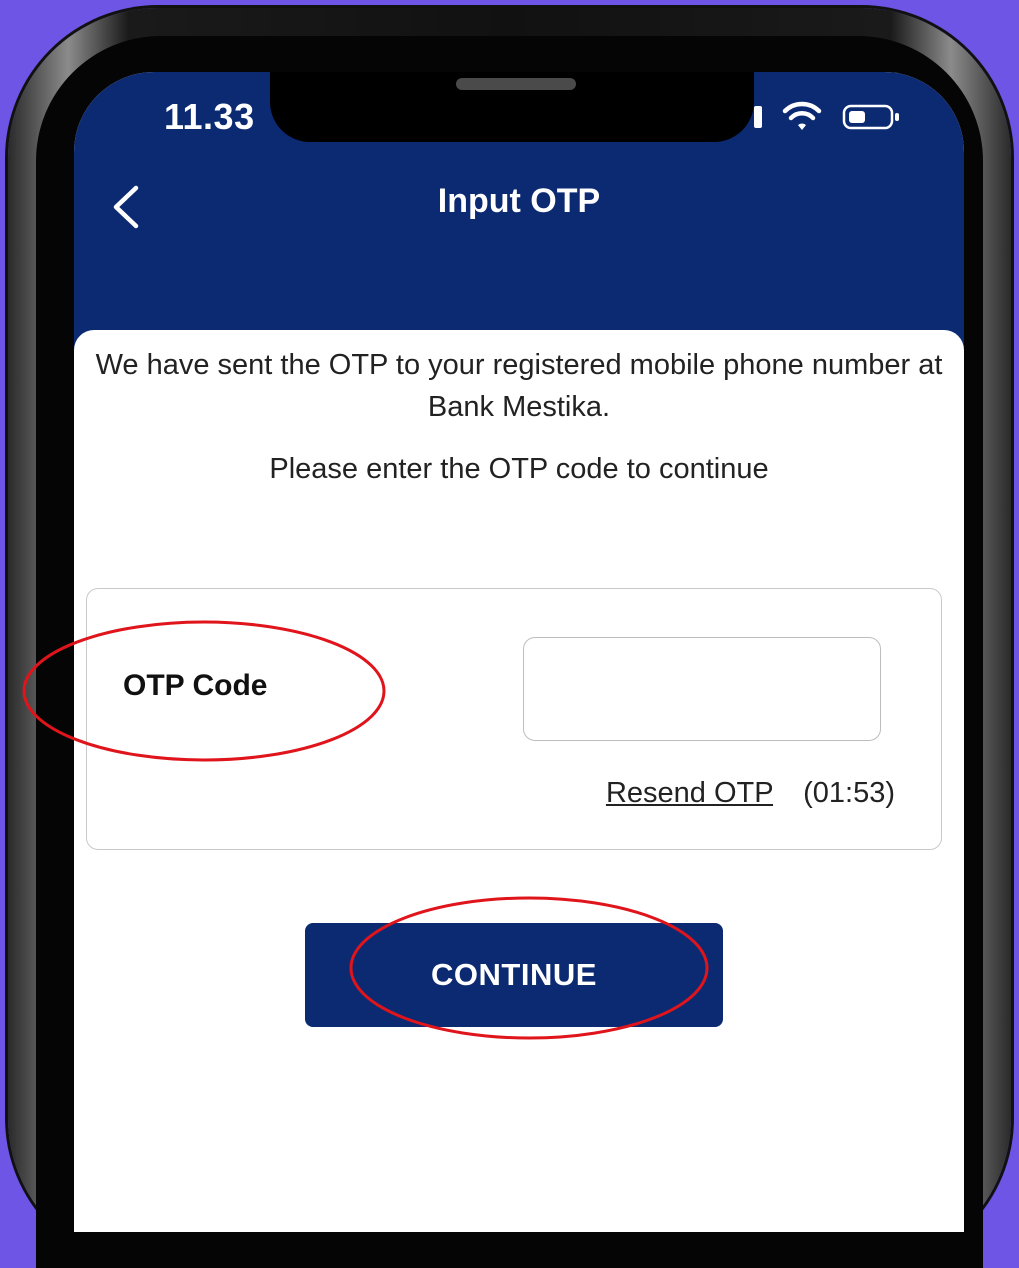 The image size is (1019, 1268). I want to click on status-time: 11.33, so click(209, 116).